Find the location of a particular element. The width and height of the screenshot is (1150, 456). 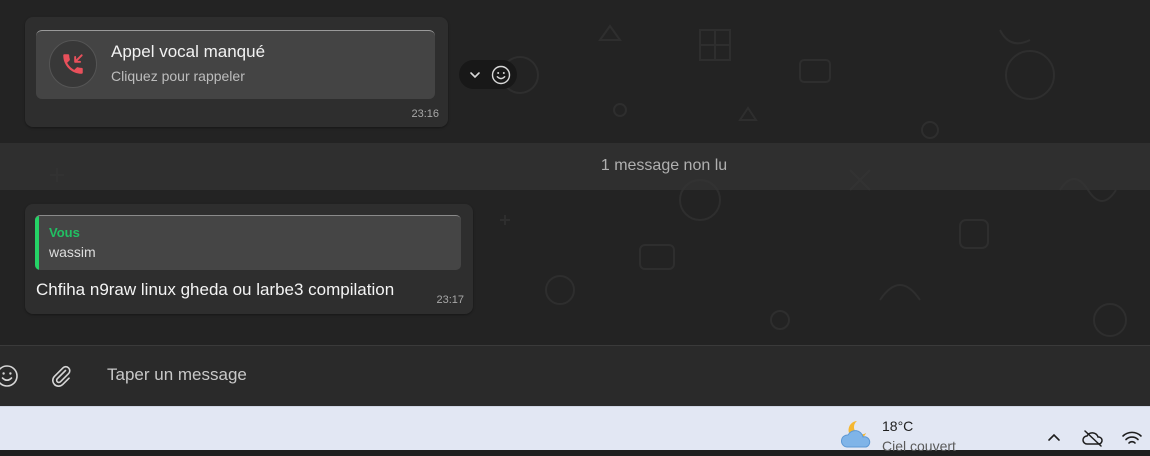

paperclip-icon is located at coordinates (61, 376).